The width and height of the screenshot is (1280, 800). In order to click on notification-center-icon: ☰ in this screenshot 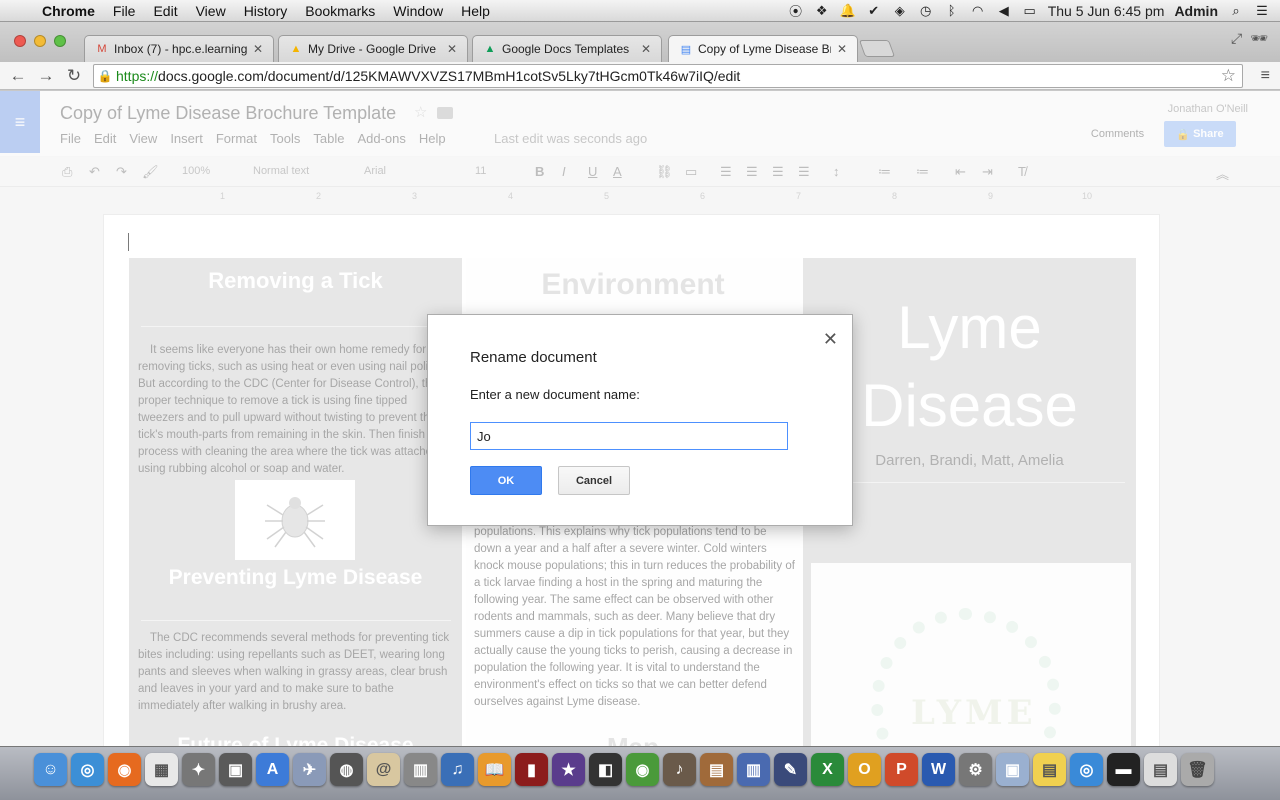, I will do `click(1262, 10)`.